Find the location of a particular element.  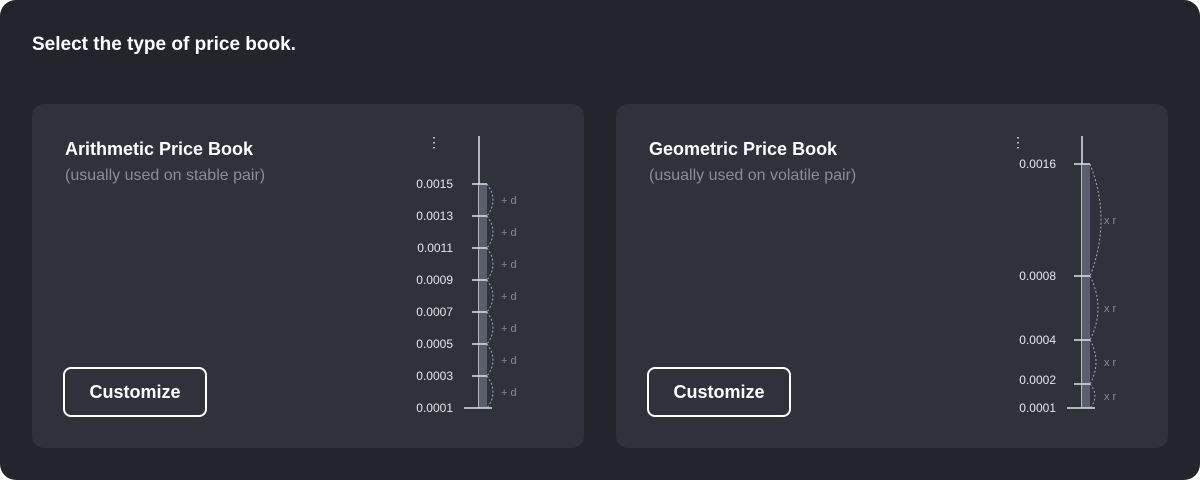

scale-tick-label: 0.0004 is located at coordinates (1037, 340).